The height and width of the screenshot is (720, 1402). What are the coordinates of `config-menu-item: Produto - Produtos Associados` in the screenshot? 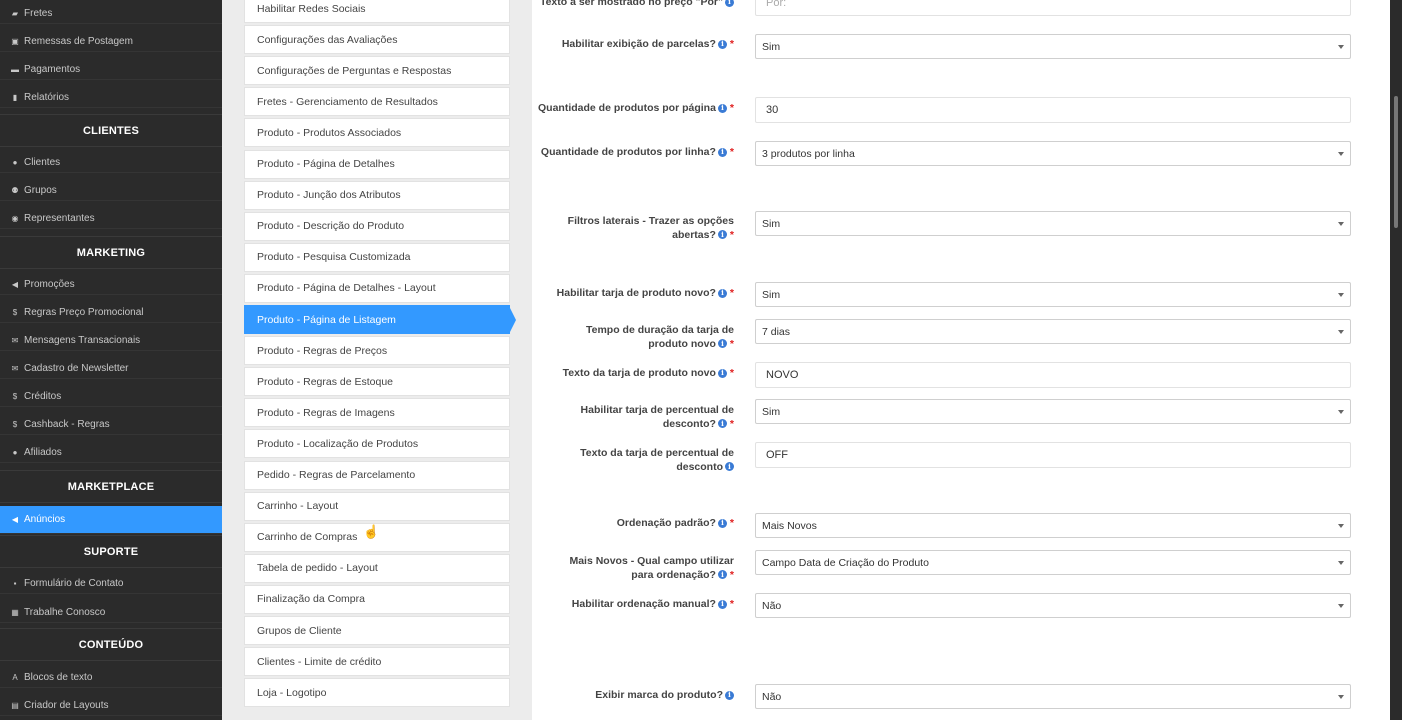 It's located at (377, 133).